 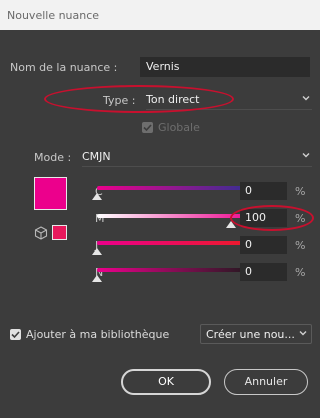 What do you see at coordinates (98, 334) in the screenshot?
I see `library-label: Ajouter à ma bibliothèque` at bounding box center [98, 334].